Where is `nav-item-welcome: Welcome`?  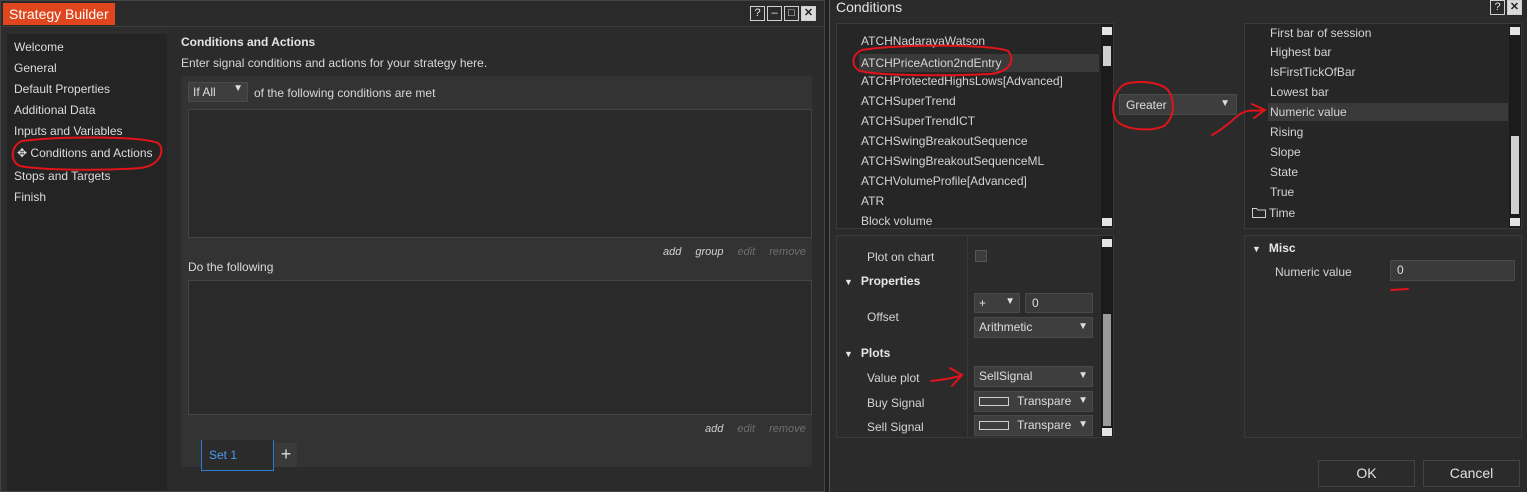
nav-item-welcome: Welcome is located at coordinates (39, 47).